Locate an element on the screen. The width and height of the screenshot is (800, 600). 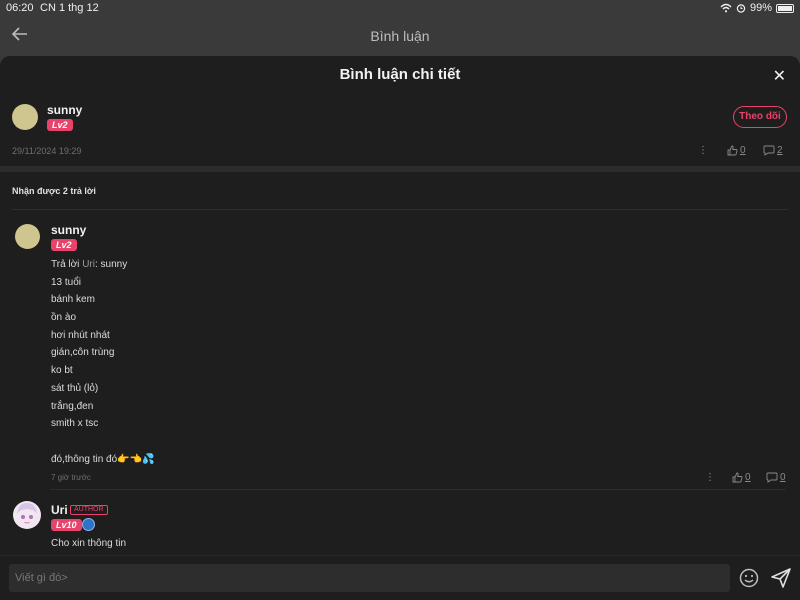
reply-line: bánh kem is located at coordinates (73, 300).